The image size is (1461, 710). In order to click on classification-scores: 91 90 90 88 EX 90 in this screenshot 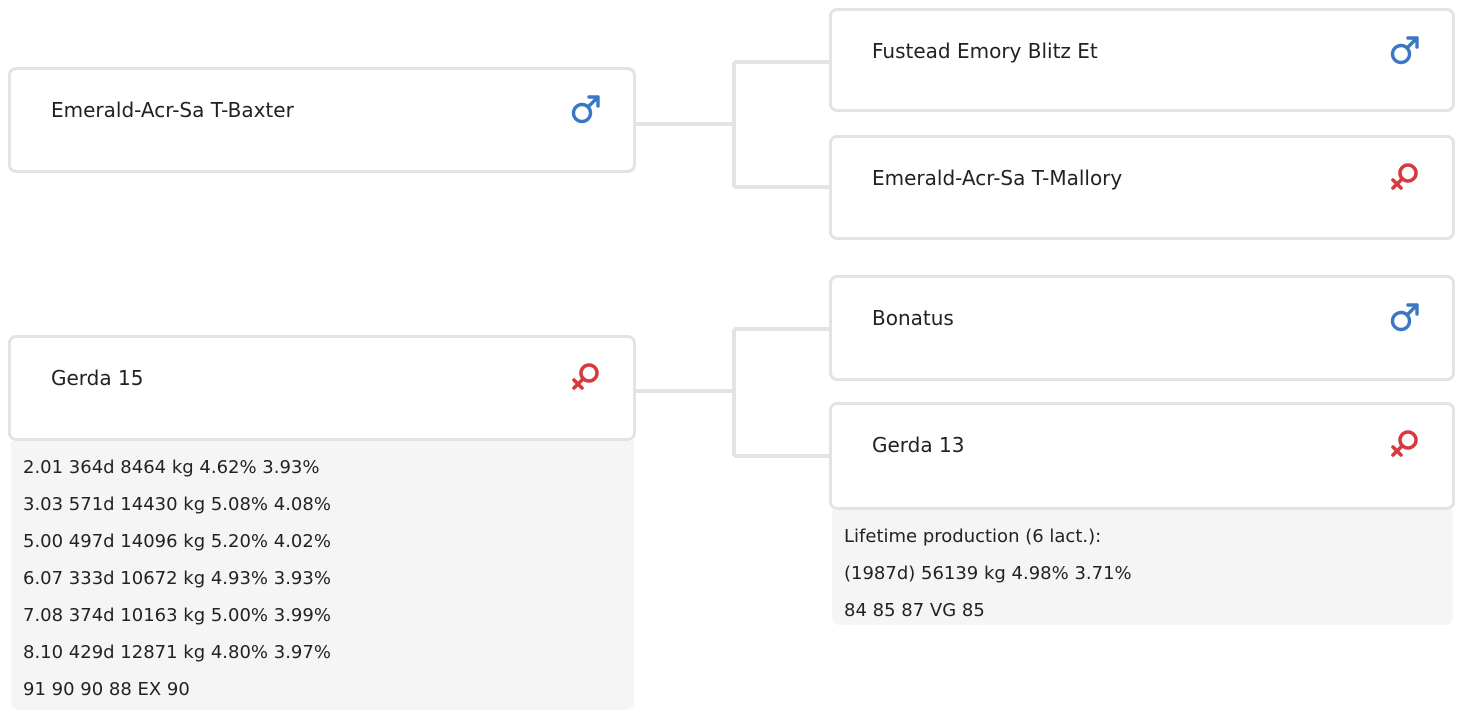, I will do `click(106, 689)`.